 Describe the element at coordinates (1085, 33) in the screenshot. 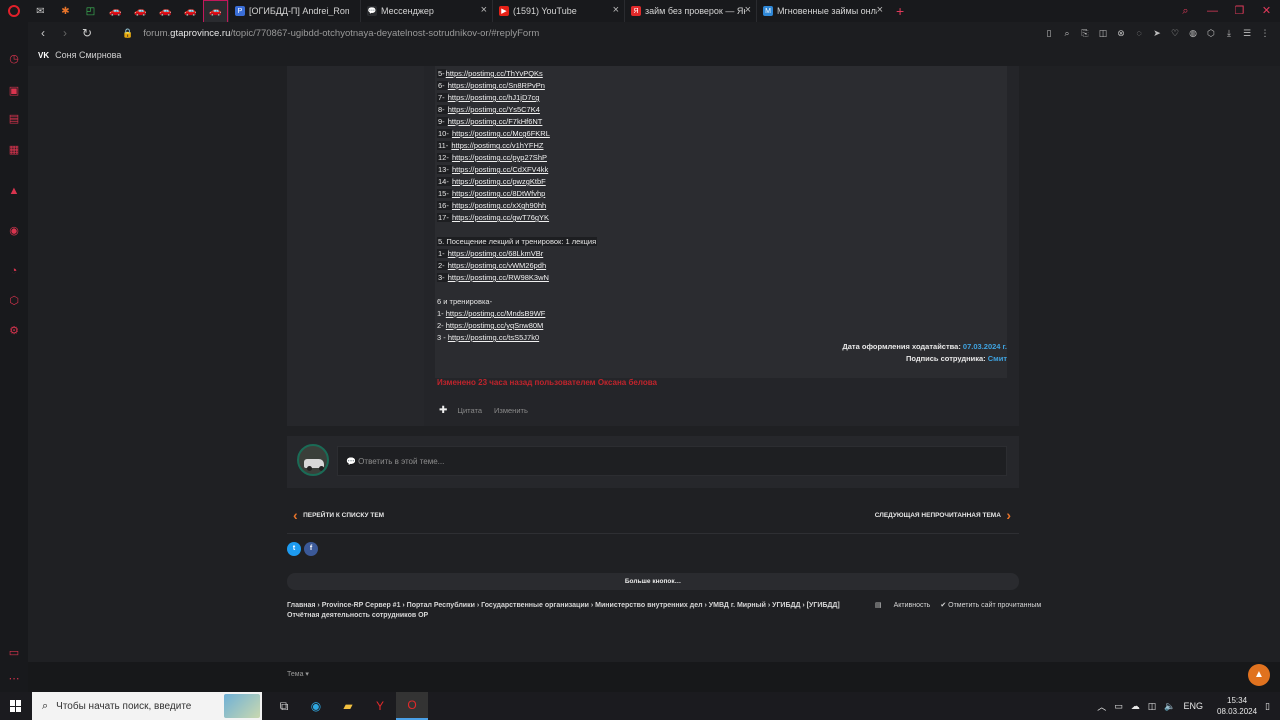

I see `translate-icon: ⎘` at that location.